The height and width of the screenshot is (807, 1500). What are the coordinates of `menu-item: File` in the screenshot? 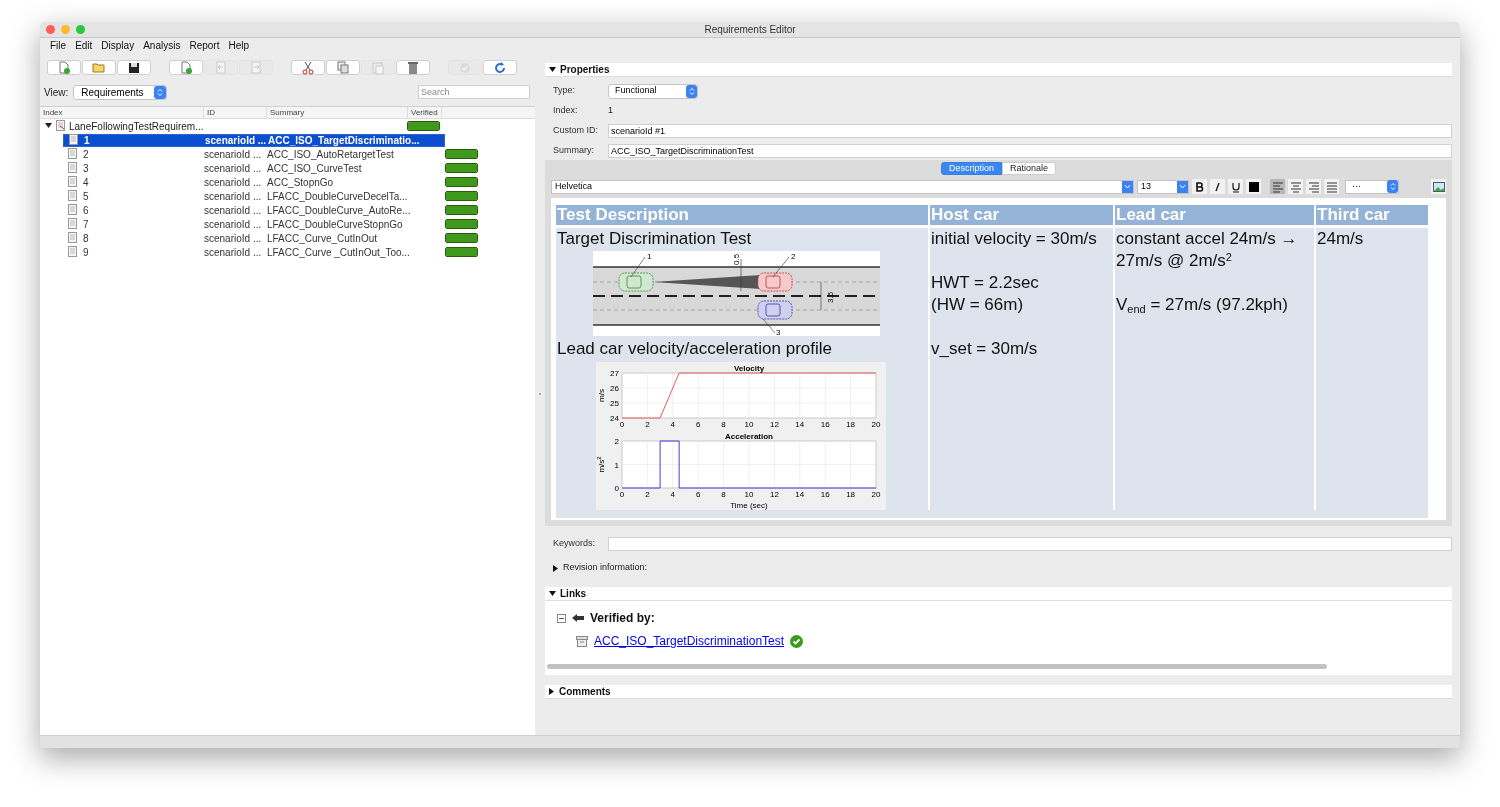 It's located at (58, 45).